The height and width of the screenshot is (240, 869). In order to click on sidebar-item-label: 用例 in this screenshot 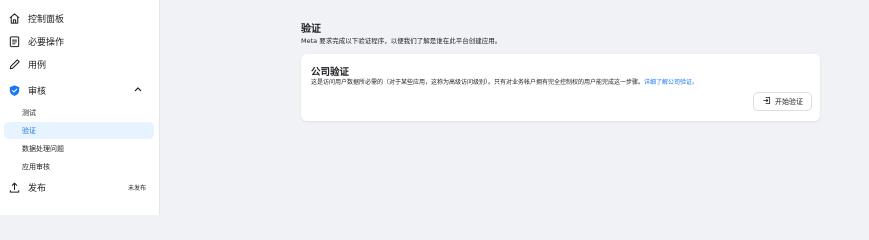, I will do `click(37, 65)`.